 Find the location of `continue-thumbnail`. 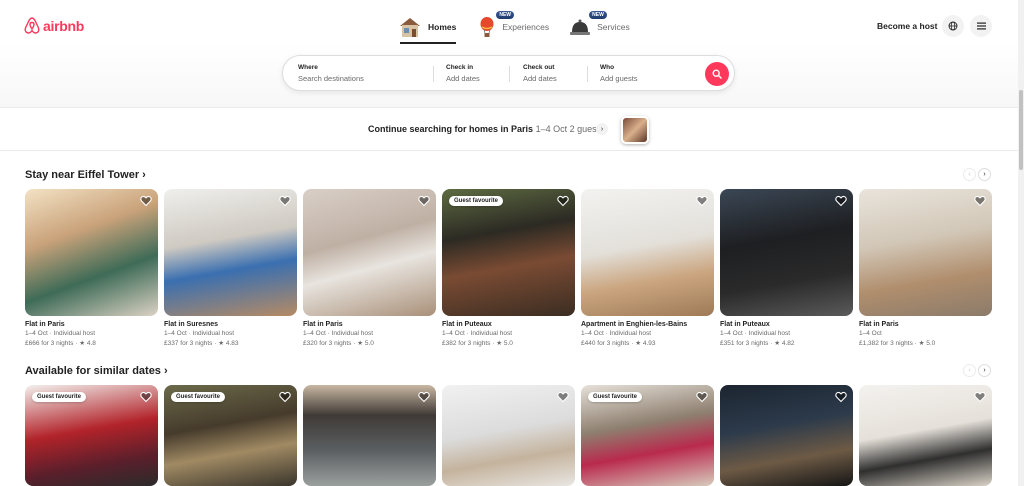

continue-thumbnail is located at coordinates (635, 130).